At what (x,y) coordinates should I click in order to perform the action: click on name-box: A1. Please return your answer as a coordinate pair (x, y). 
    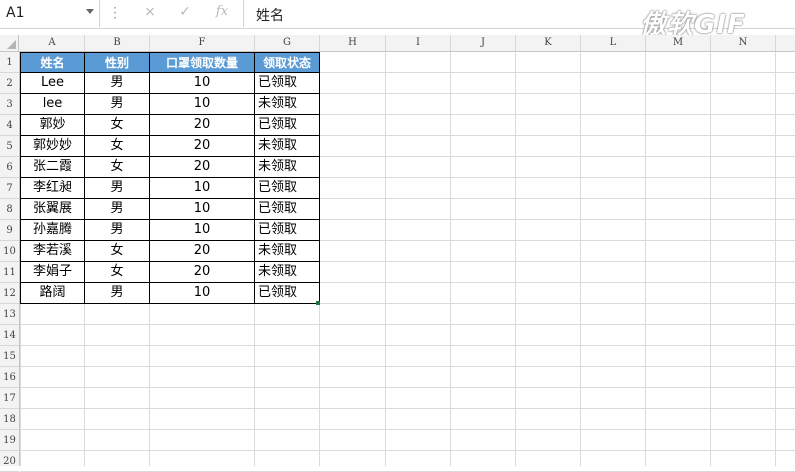
    Looking at the image, I should click on (50, 13).